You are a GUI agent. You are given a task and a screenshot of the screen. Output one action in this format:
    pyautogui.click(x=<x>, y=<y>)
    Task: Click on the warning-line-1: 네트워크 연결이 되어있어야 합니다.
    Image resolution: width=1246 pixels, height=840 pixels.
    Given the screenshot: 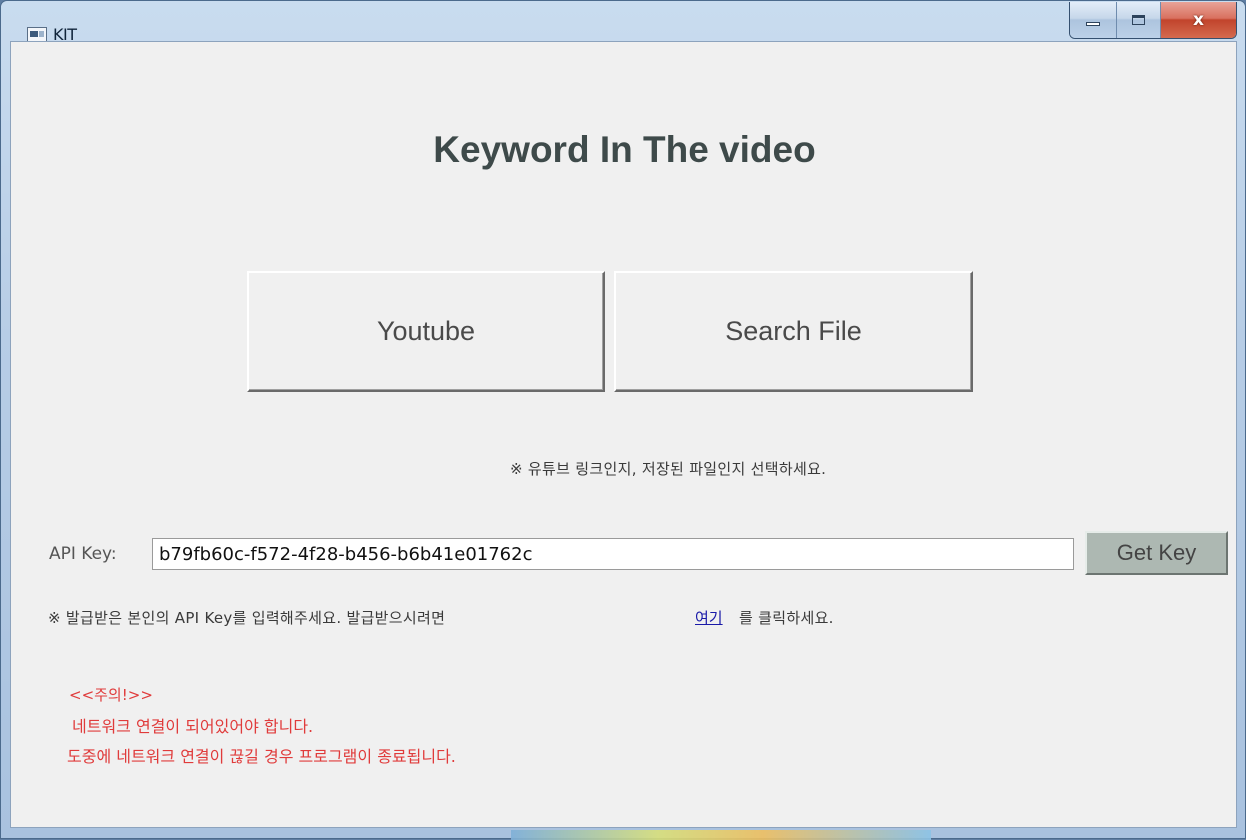 What is the action you would take?
    pyautogui.click(x=193, y=726)
    